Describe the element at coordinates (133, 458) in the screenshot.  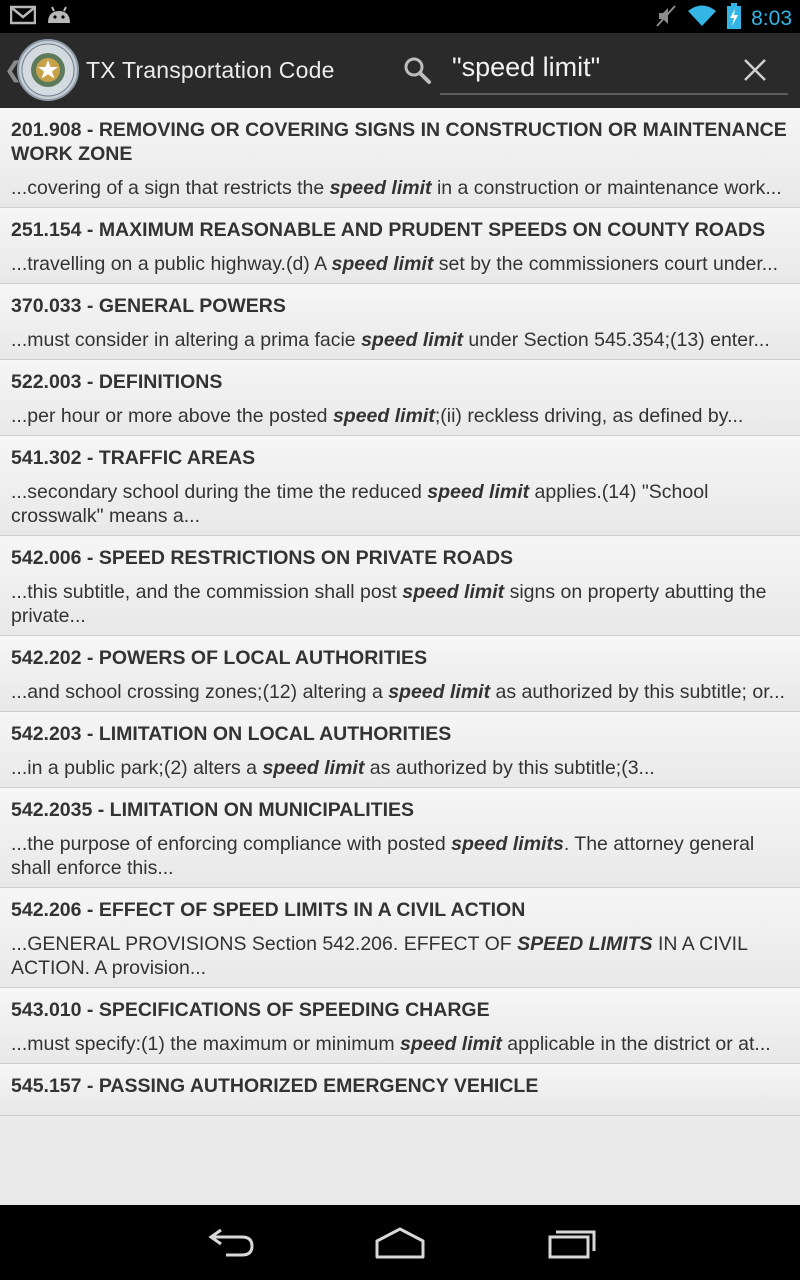
I see `result-title: 541.302 - TRAFFIC AREAS` at that location.